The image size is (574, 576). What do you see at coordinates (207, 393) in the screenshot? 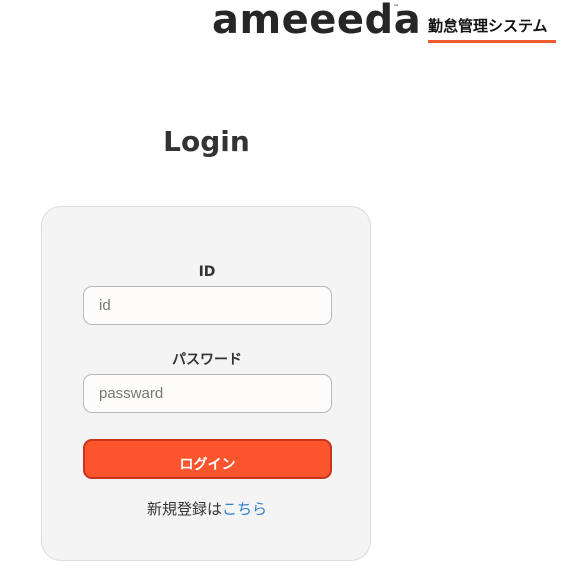
I see `password-input` at bounding box center [207, 393].